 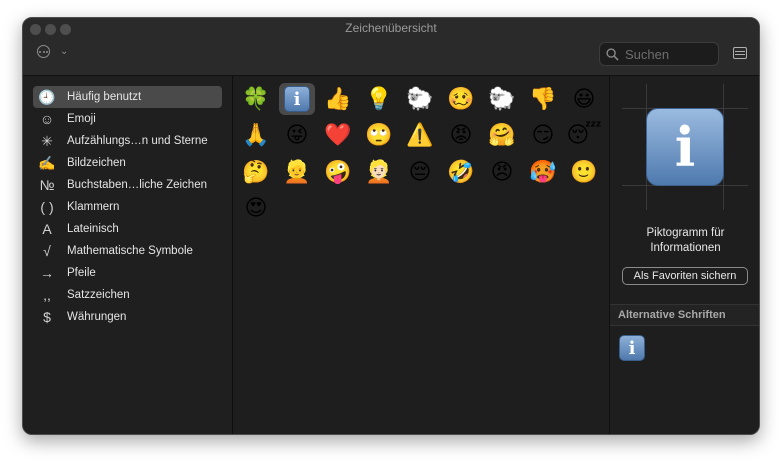 I want to click on sidebar-item-satzzeichen: ,, Satzzeichen, so click(x=127, y=295).